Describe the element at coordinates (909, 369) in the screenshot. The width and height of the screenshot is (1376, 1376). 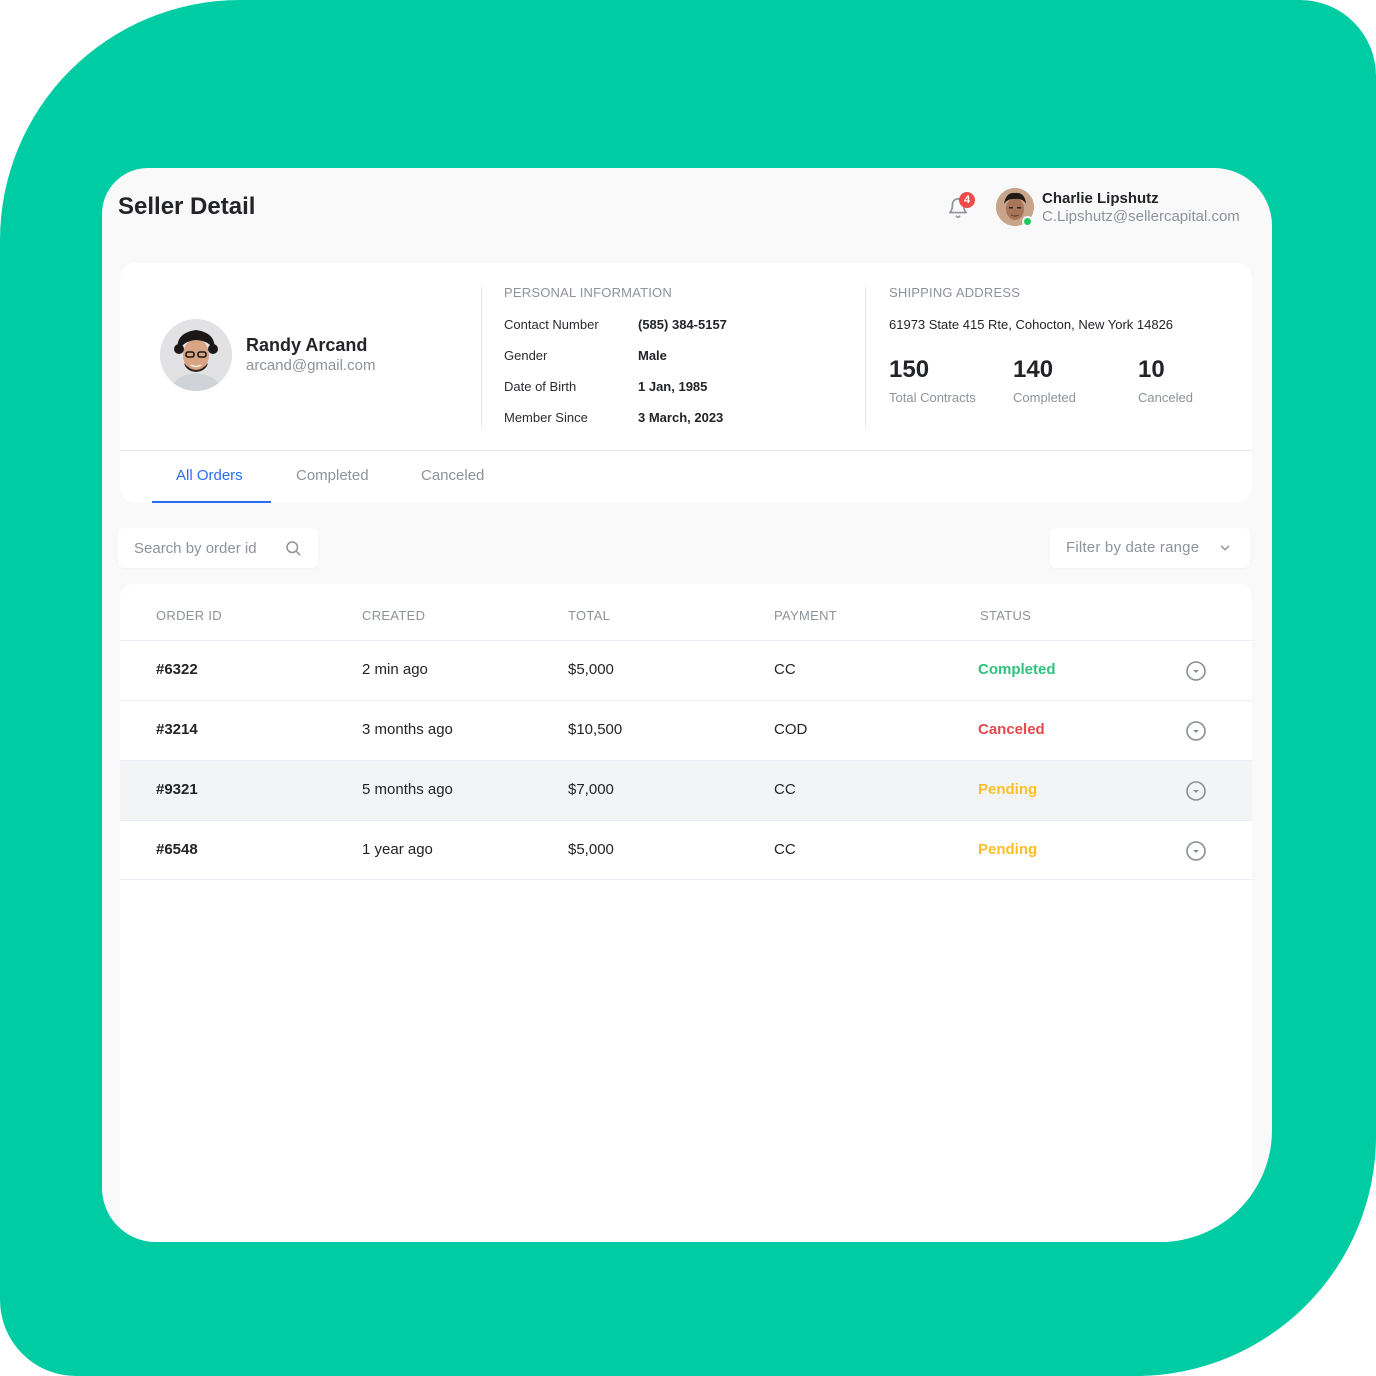
I see `total-contracts-value: 150` at that location.